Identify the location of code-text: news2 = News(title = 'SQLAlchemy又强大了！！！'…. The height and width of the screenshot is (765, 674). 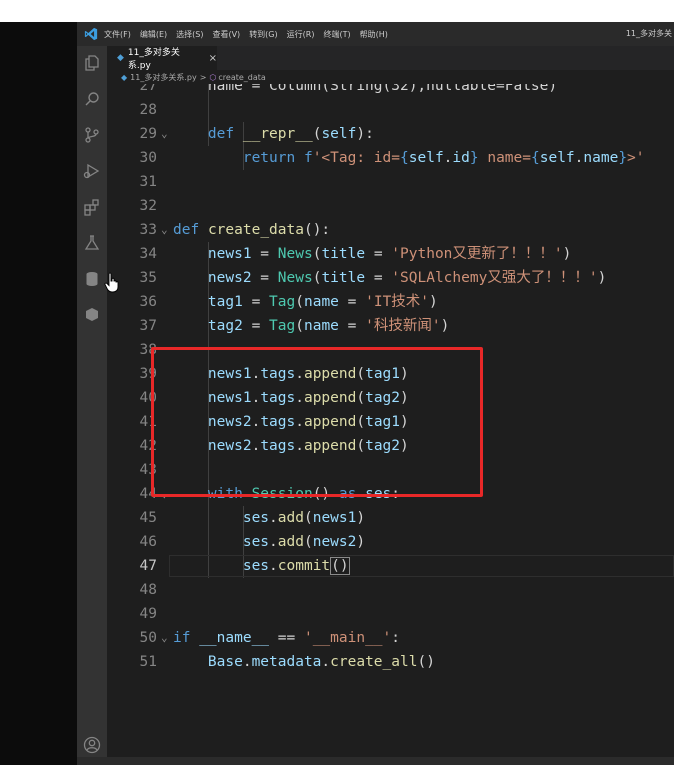
(407, 278).